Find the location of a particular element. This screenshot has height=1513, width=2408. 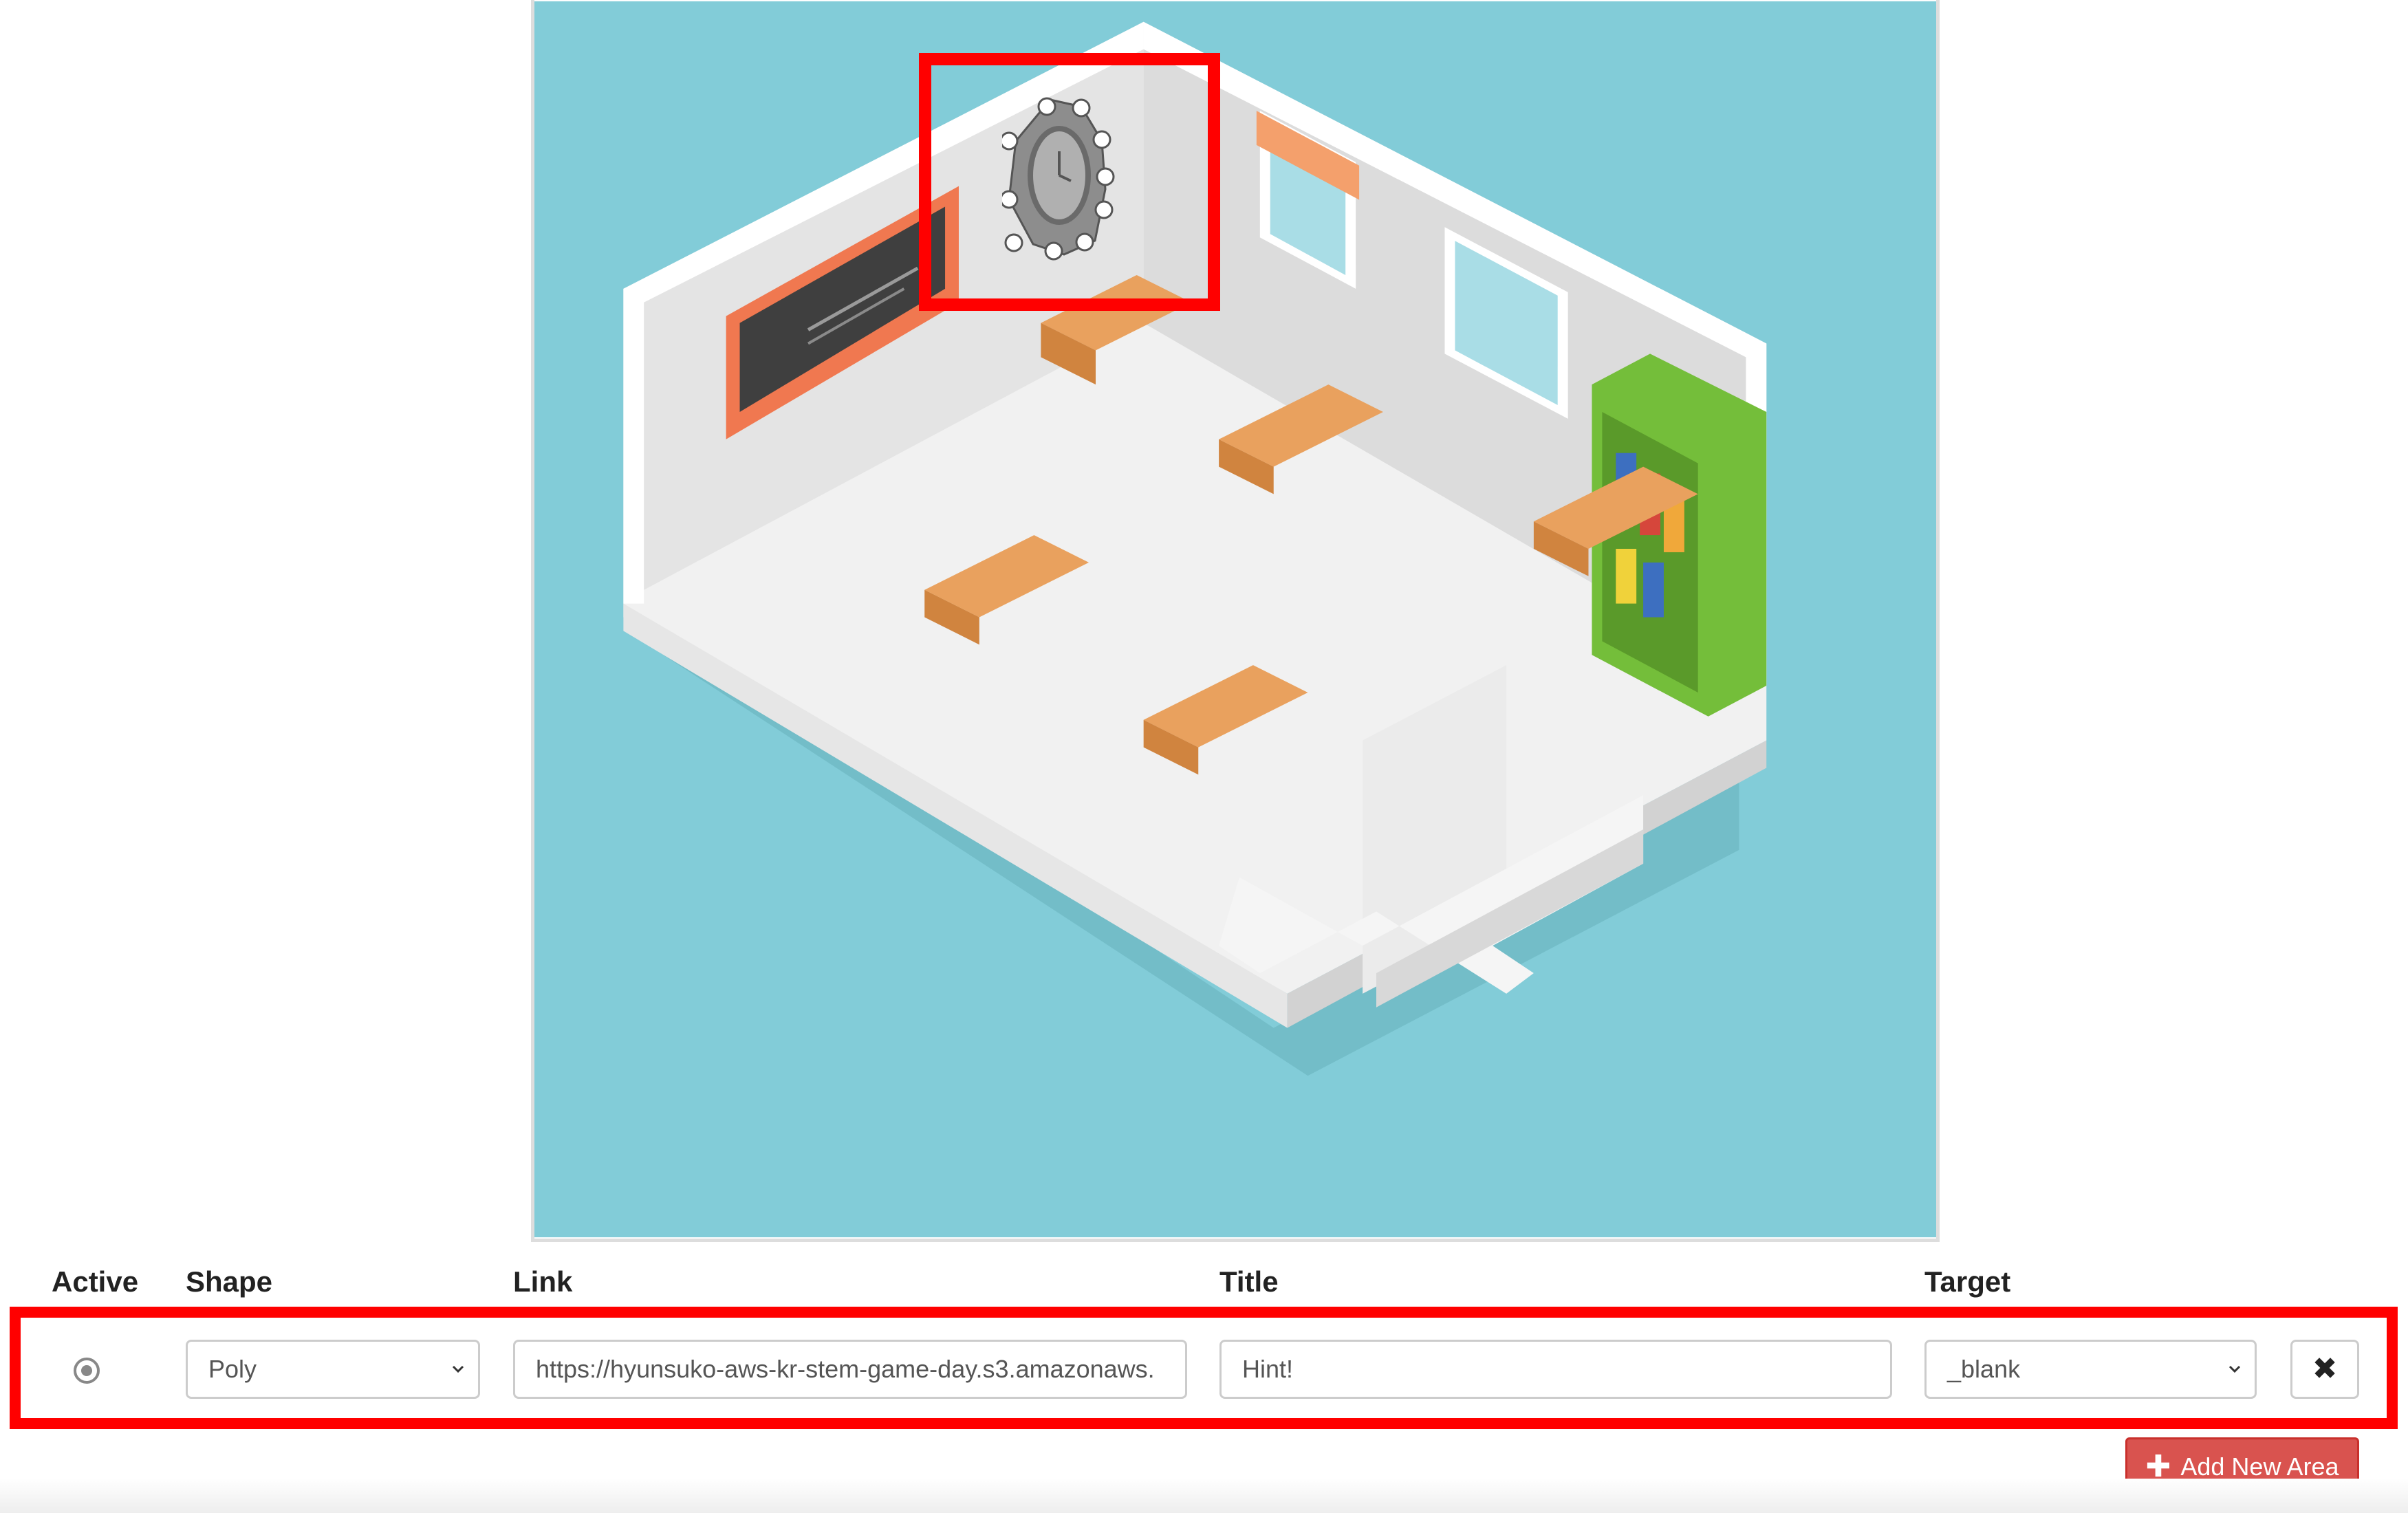

target-select: _blank is located at coordinates (2090, 1369).